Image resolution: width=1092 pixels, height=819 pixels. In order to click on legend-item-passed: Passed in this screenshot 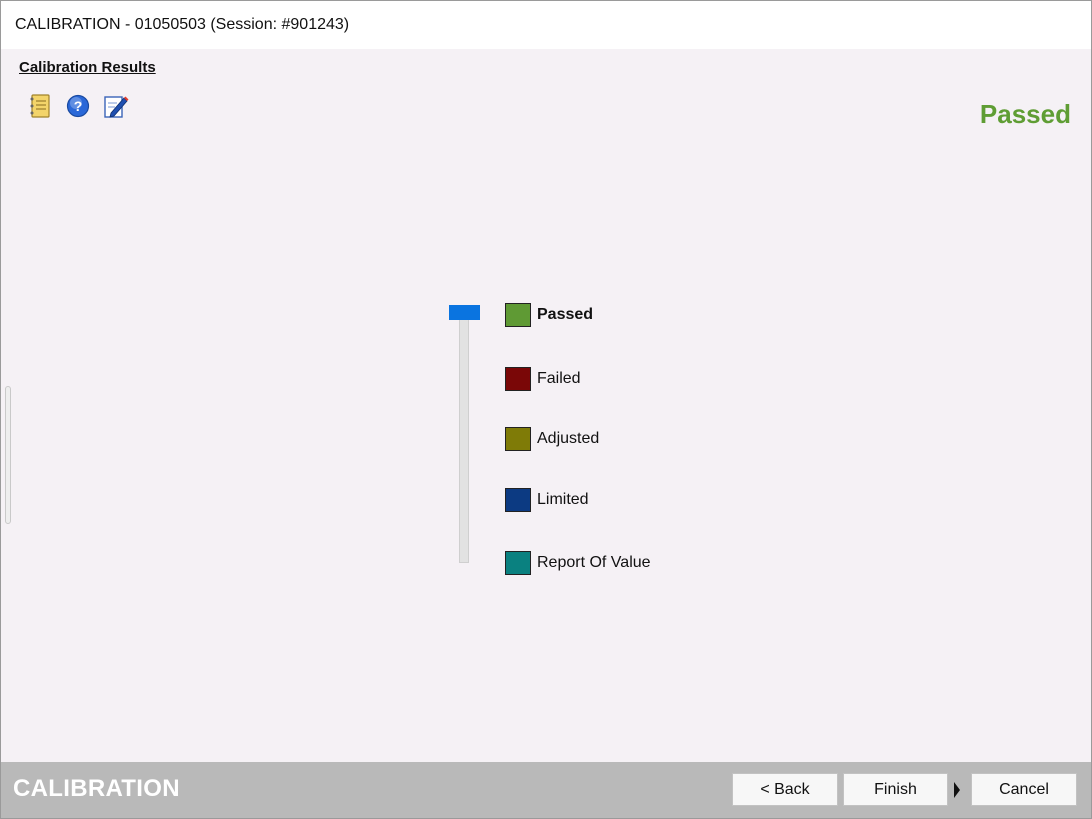, I will do `click(549, 315)`.